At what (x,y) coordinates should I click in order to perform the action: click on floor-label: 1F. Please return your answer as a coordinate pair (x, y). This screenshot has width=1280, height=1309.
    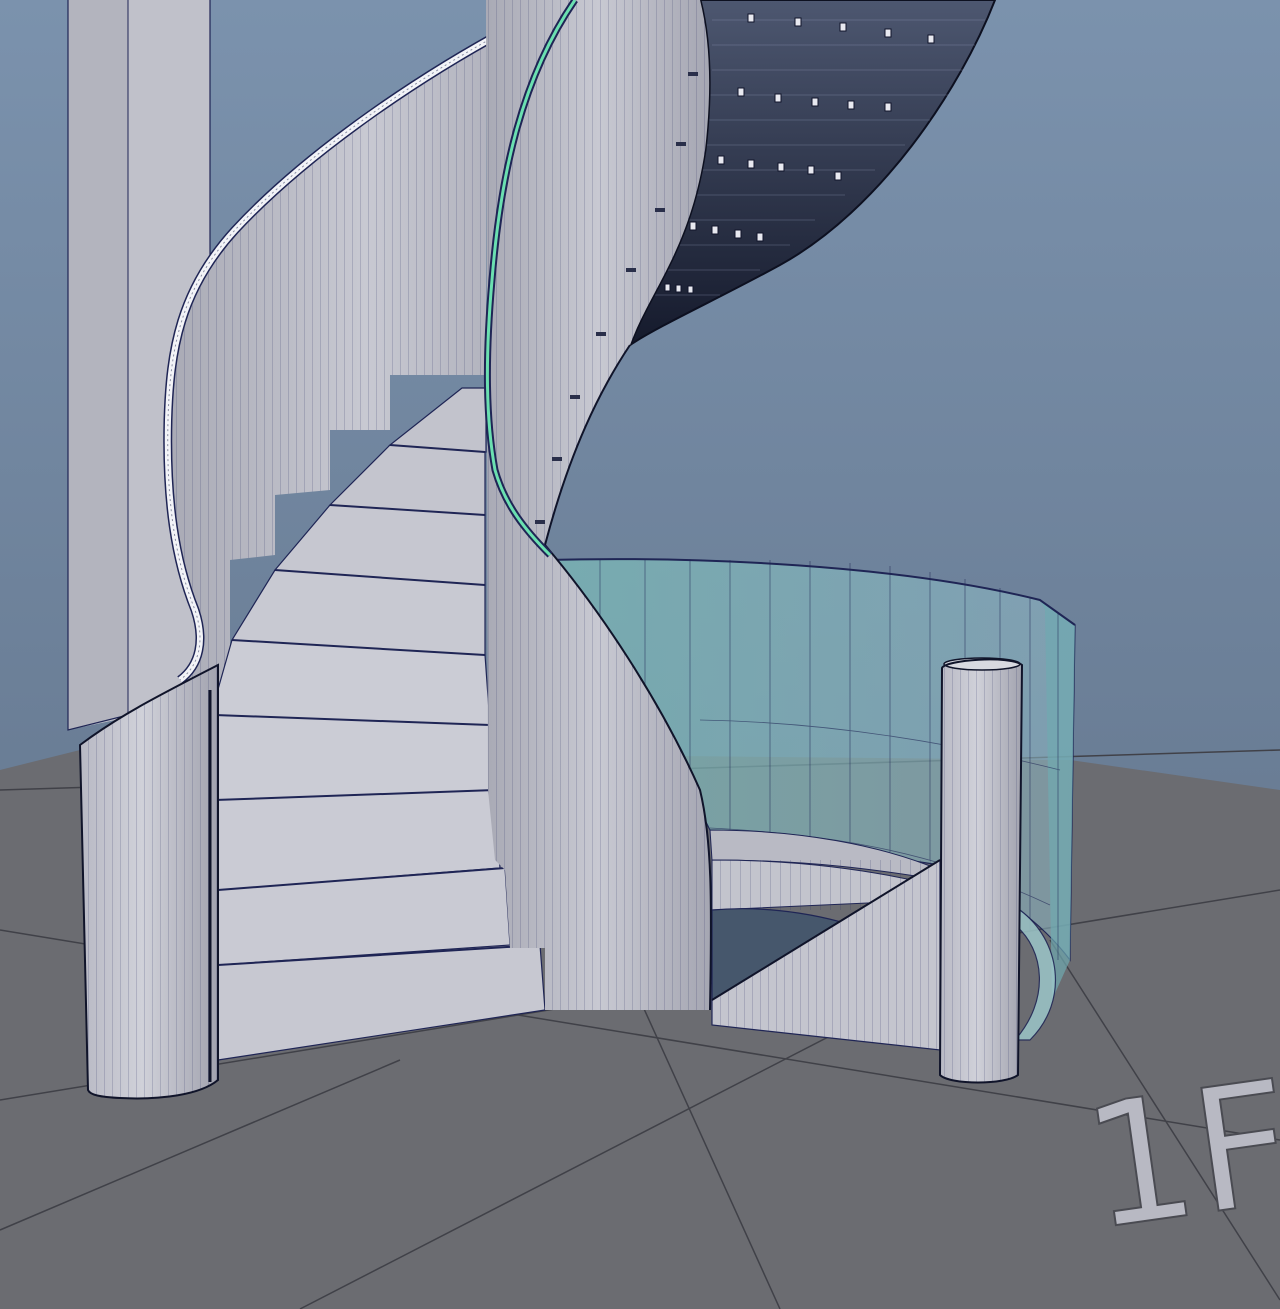
    Looking at the image, I should click on (1176, 1156).